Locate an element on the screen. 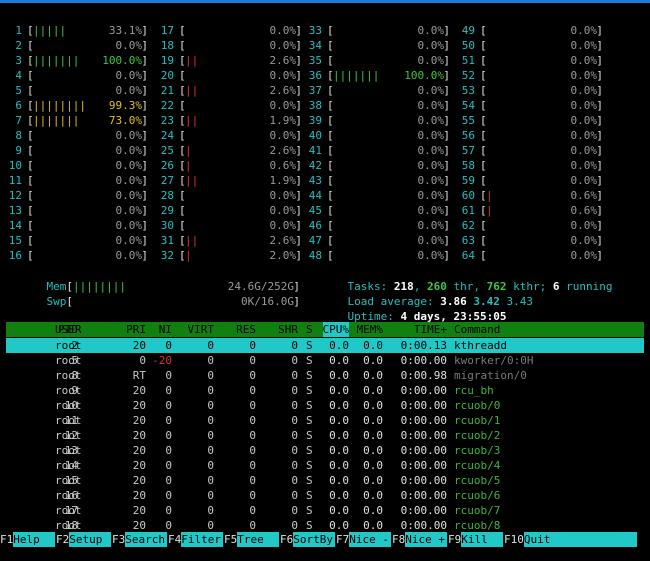 Image resolution: width=650 pixels, height=561 pixels. cpu-meter-63: 63 [0.0%] is located at coordinates (528, 240).